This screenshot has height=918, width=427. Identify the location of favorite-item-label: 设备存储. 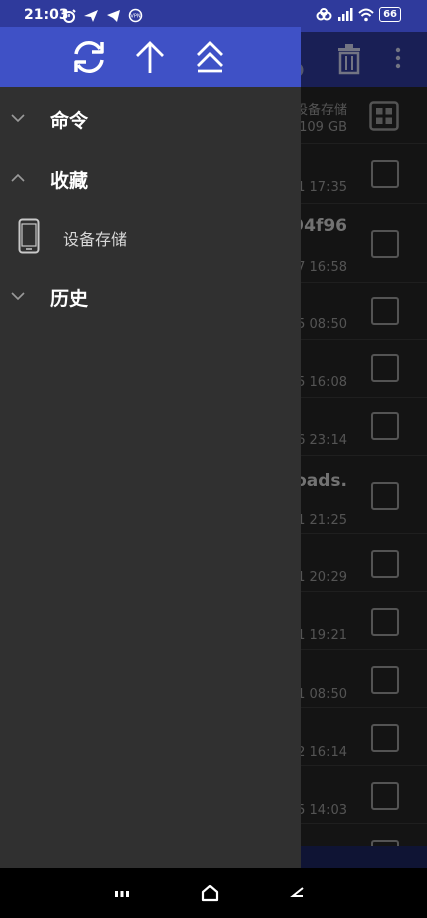
(95, 239).